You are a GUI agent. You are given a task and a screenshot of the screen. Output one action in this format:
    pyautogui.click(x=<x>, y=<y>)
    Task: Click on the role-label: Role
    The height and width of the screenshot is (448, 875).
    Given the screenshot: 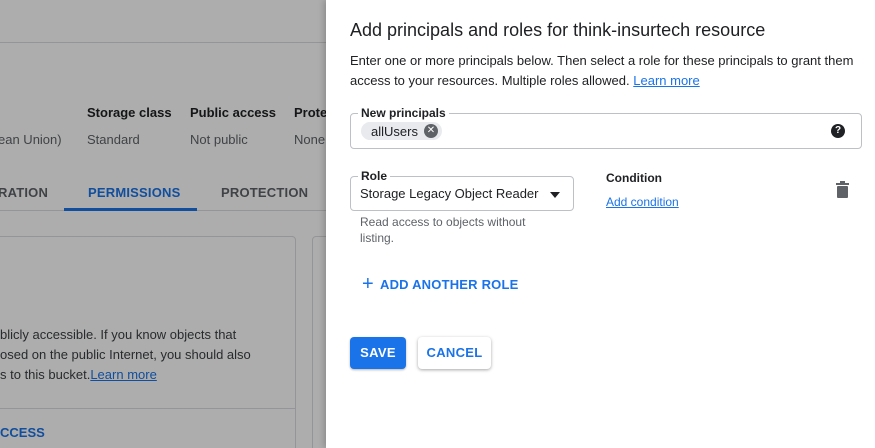 What is the action you would take?
    pyautogui.click(x=374, y=176)
    